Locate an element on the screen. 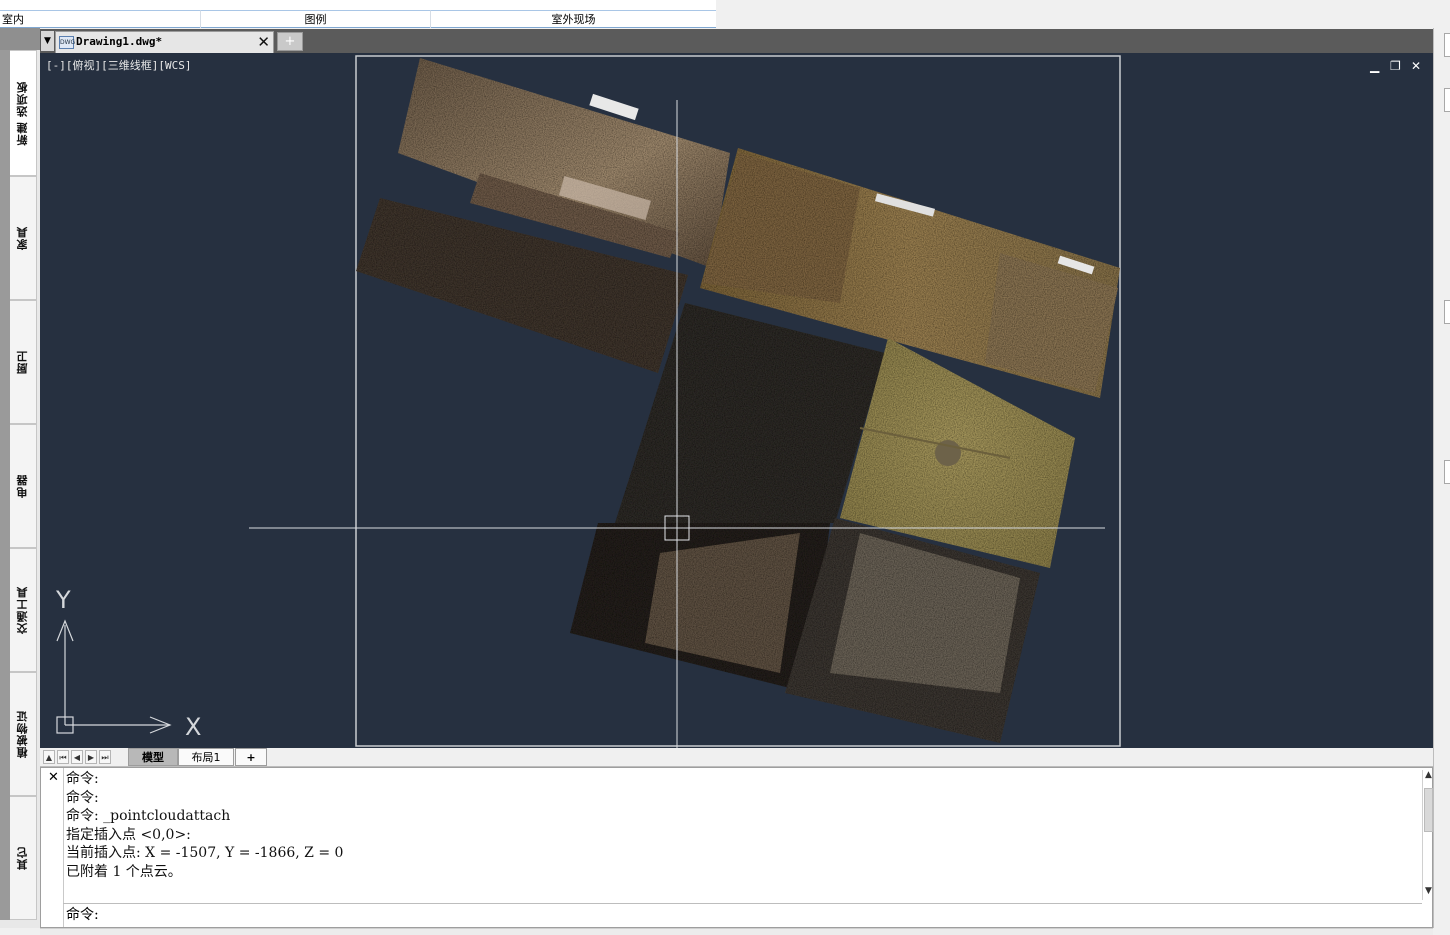  scroll-up-icon: ▲ is located at coordinates (1428, 775).